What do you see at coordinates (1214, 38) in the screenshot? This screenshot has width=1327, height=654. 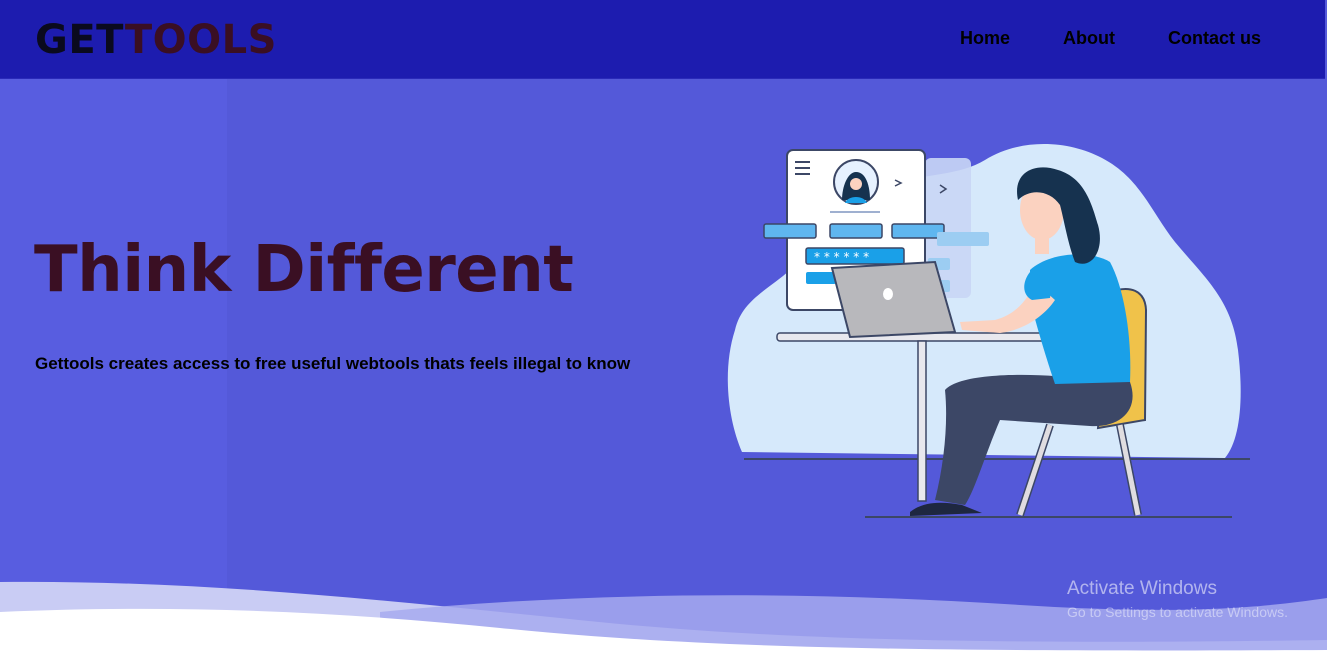 I see `nav-link-contact: Contact us` at bounding box center [1214, 38].